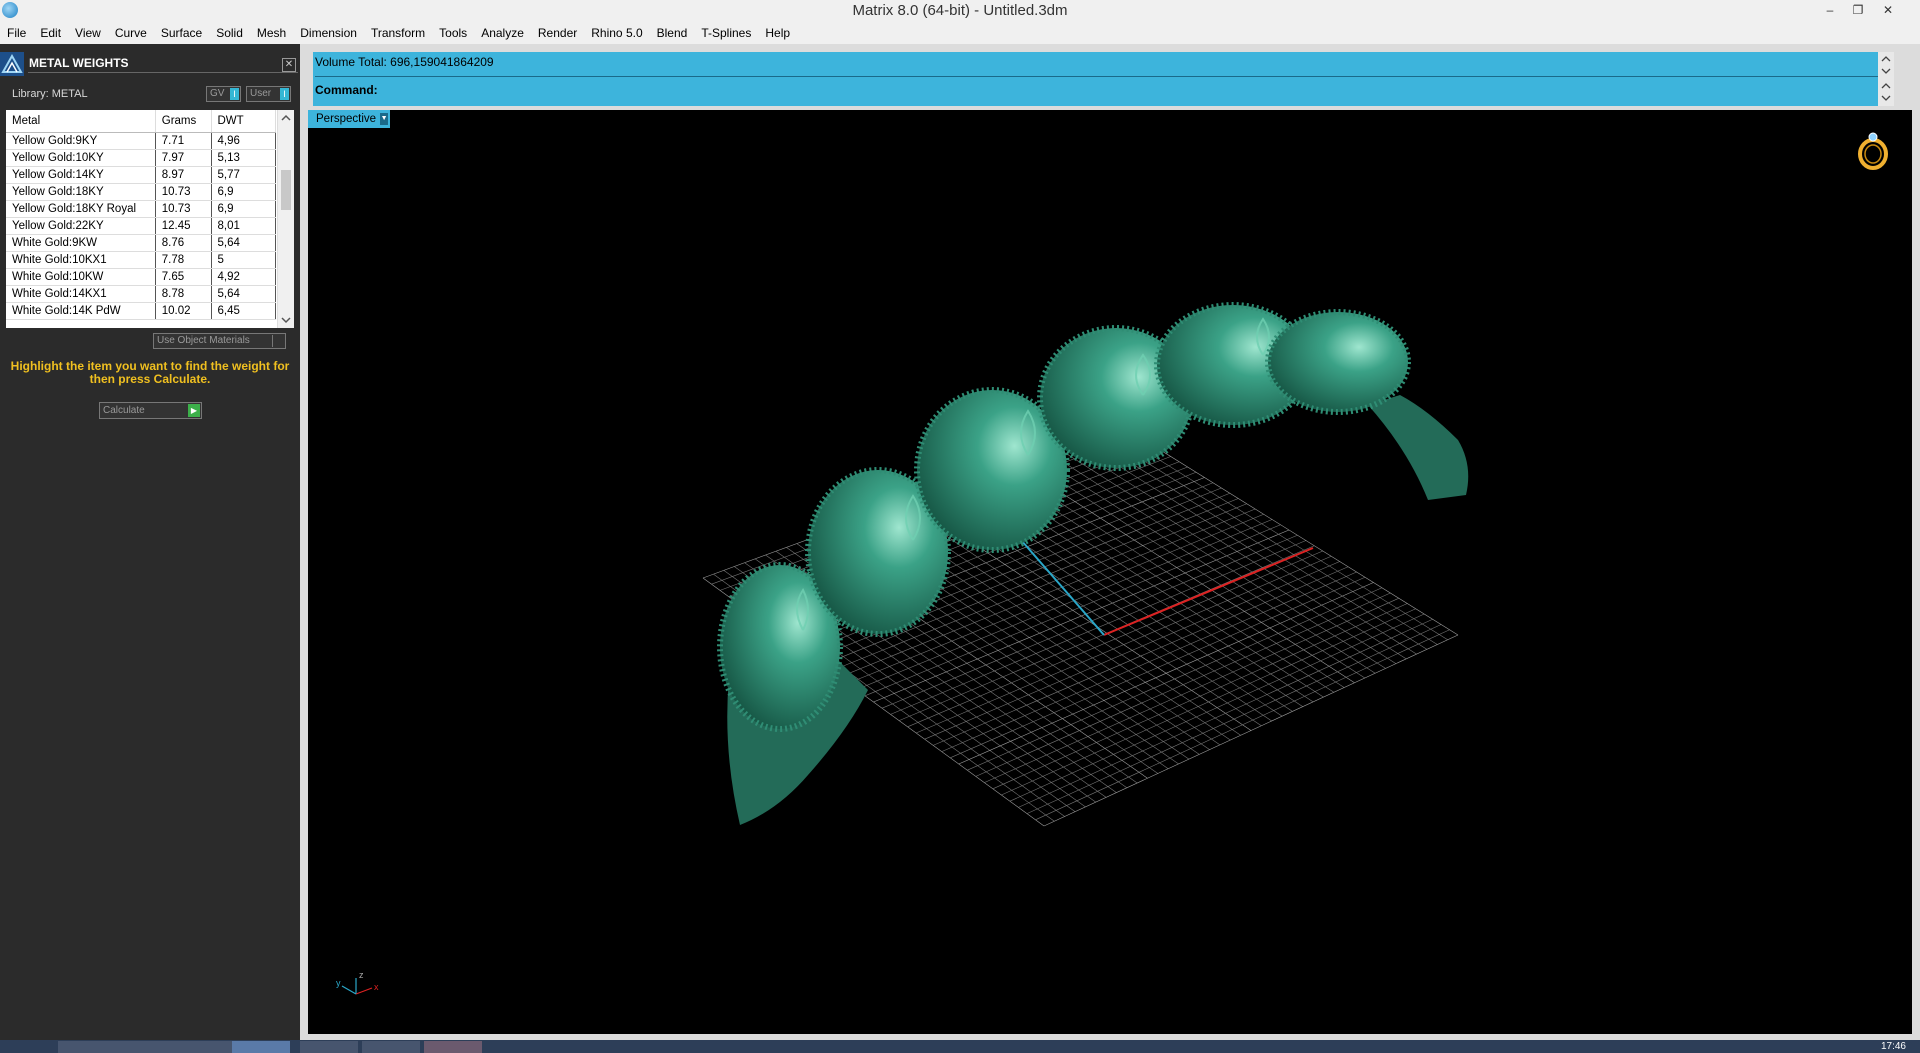 The width and height of the screenshot is (1920, 1053). I want to click on table-row: Yellow Gold:14KY 8.97 5,77, so click(141, 175).